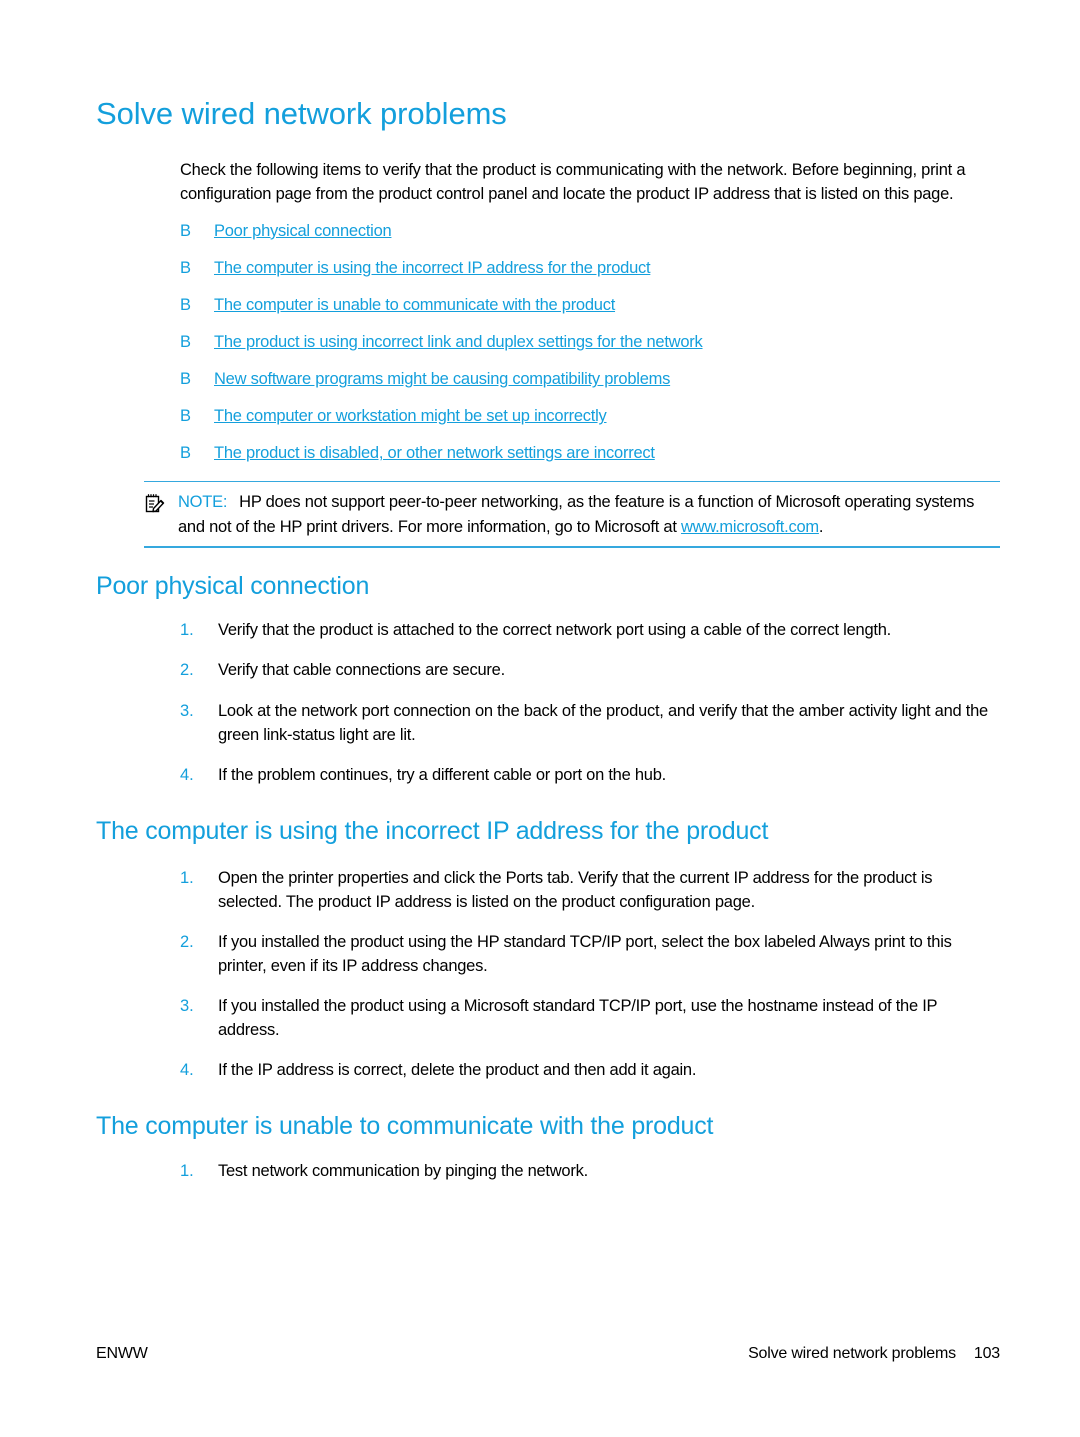  I want to click on link-poor-physical-connection: Poor physical connection, so click(303, 231).